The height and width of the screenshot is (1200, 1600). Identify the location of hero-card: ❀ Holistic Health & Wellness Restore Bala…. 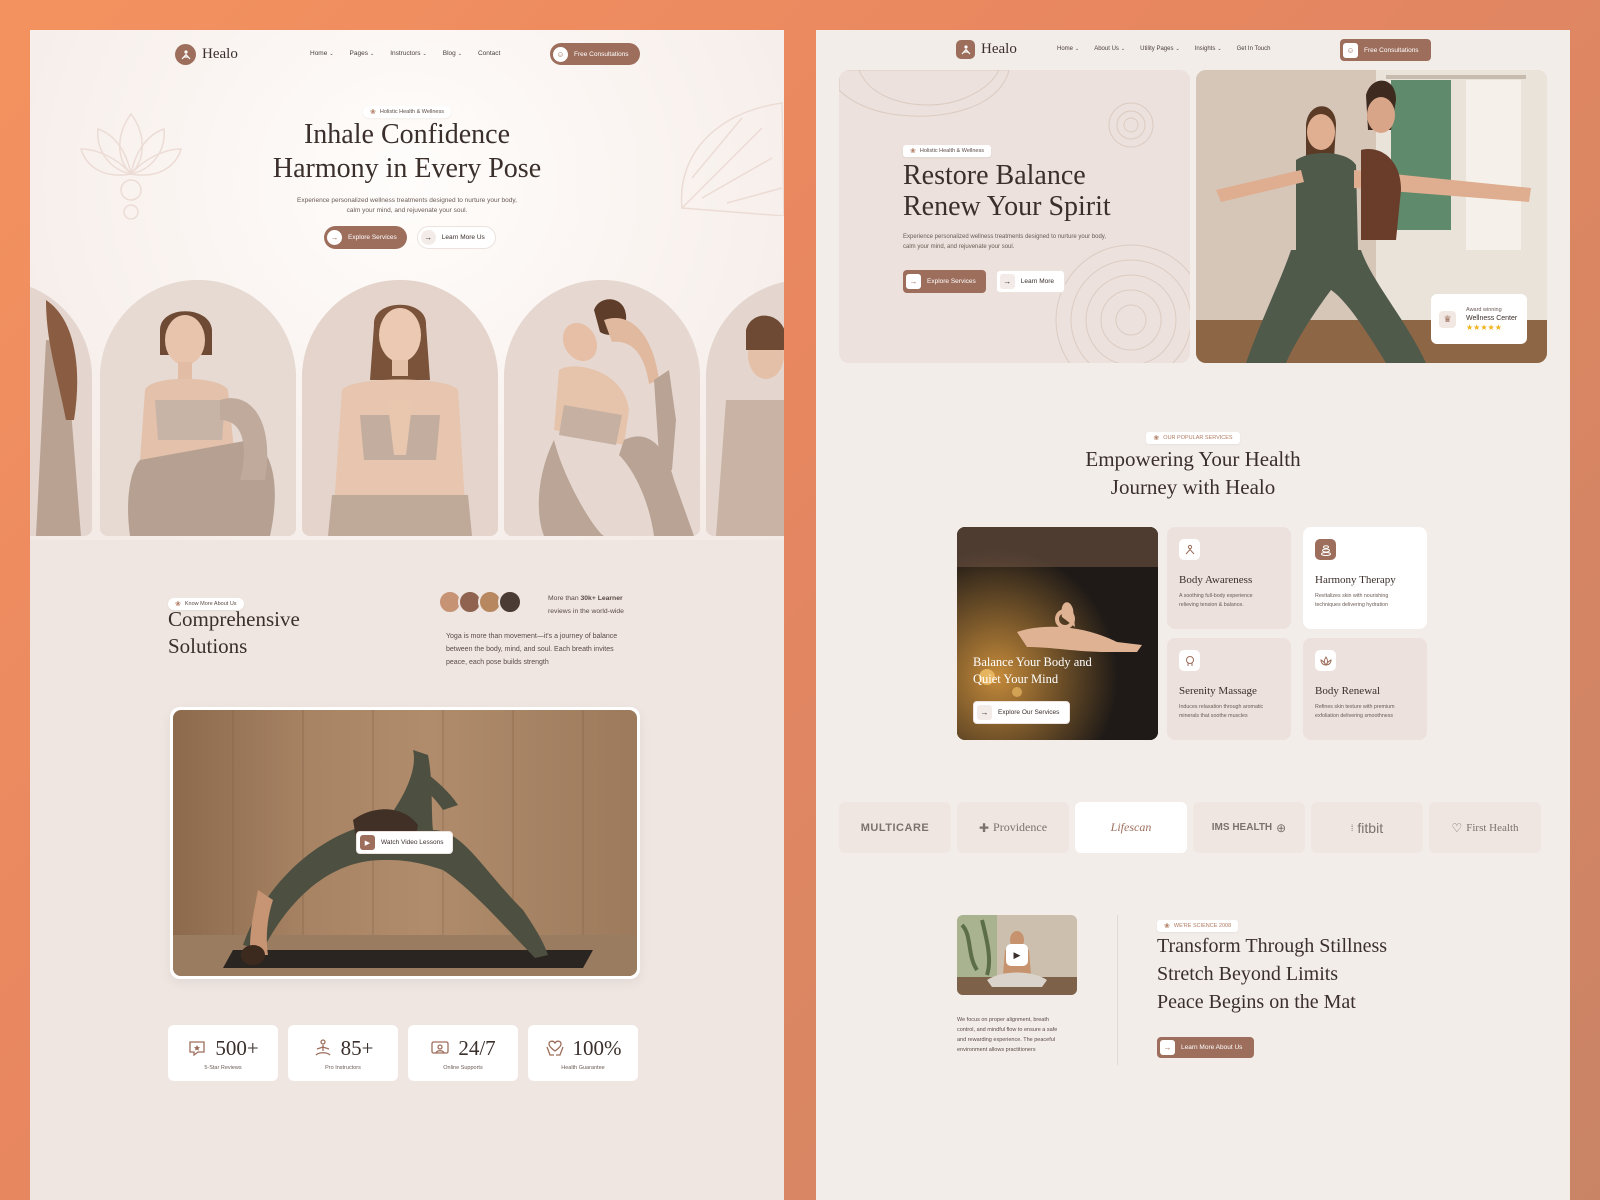
(1014, 216).